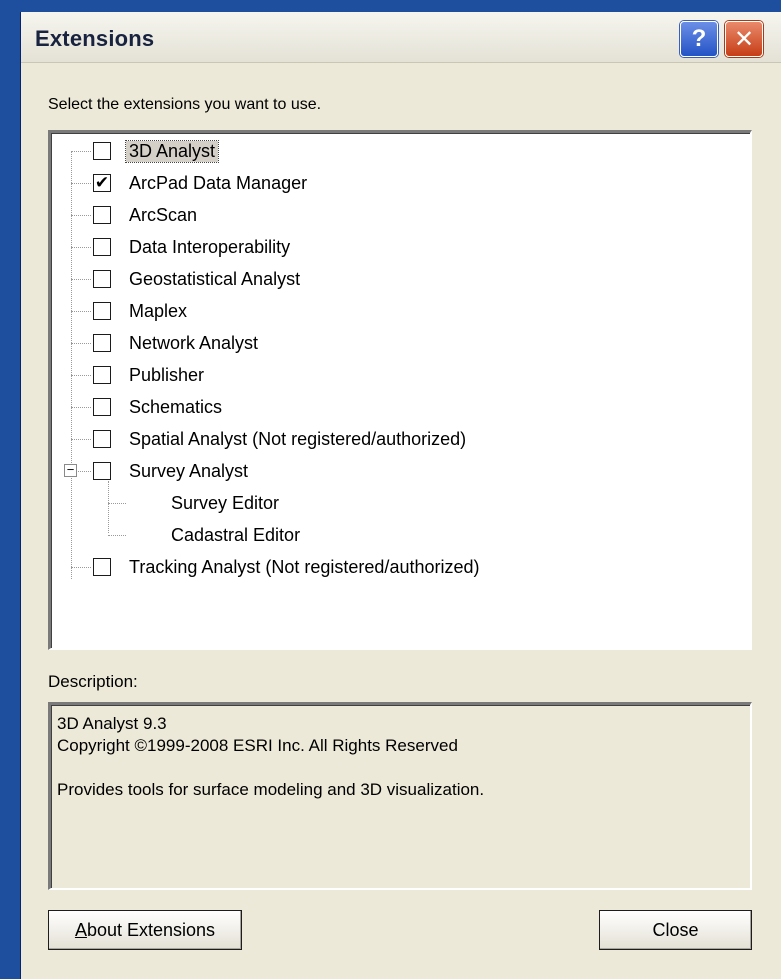  I want to click on checkmark-icon: ✔, so click(102, 182).